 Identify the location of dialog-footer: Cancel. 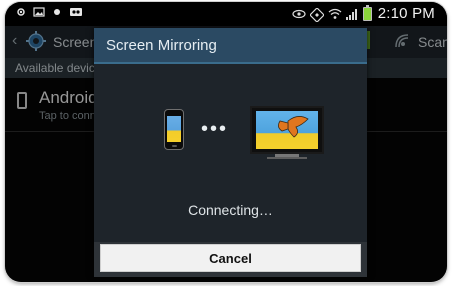
(230, 259).